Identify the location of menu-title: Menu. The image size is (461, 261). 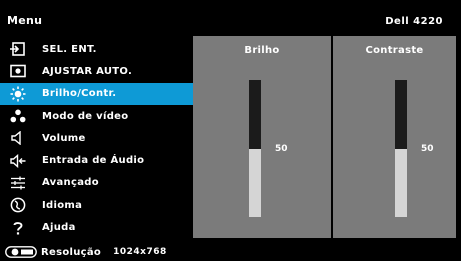
(25, 20).